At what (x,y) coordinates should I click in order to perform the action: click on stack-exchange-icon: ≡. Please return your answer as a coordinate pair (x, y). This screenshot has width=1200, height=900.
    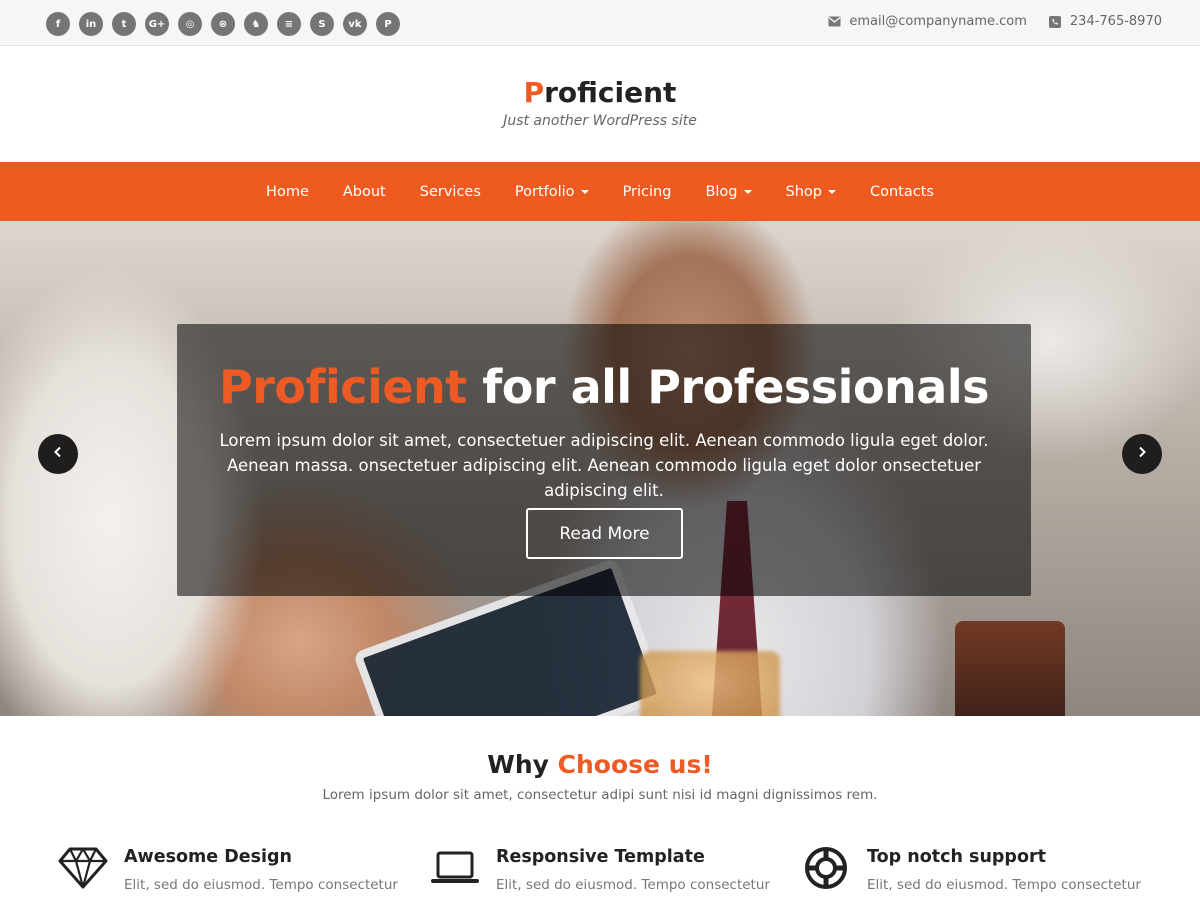
    Looking at the image, I should click on (289, 24).